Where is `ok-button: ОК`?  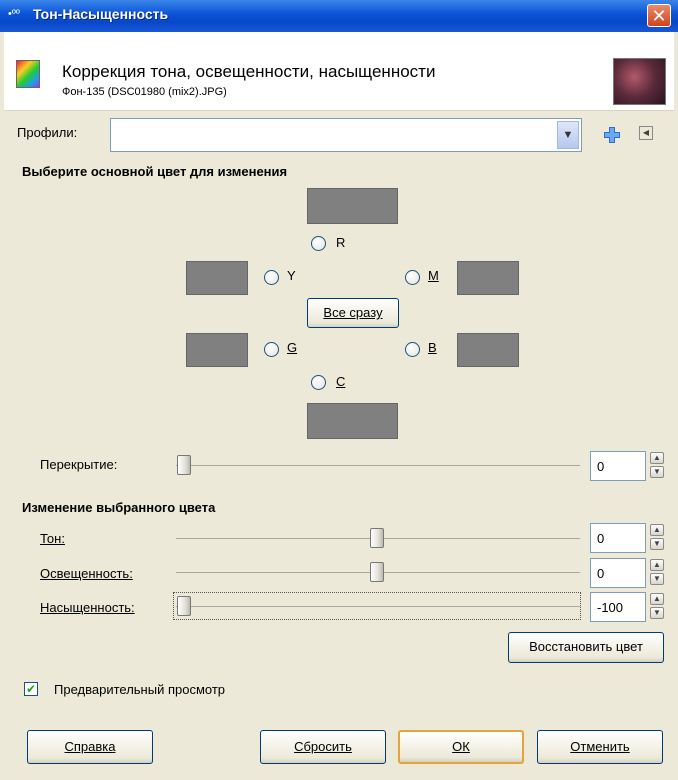 ok-button: ОК is located at coordinates (461, 747).